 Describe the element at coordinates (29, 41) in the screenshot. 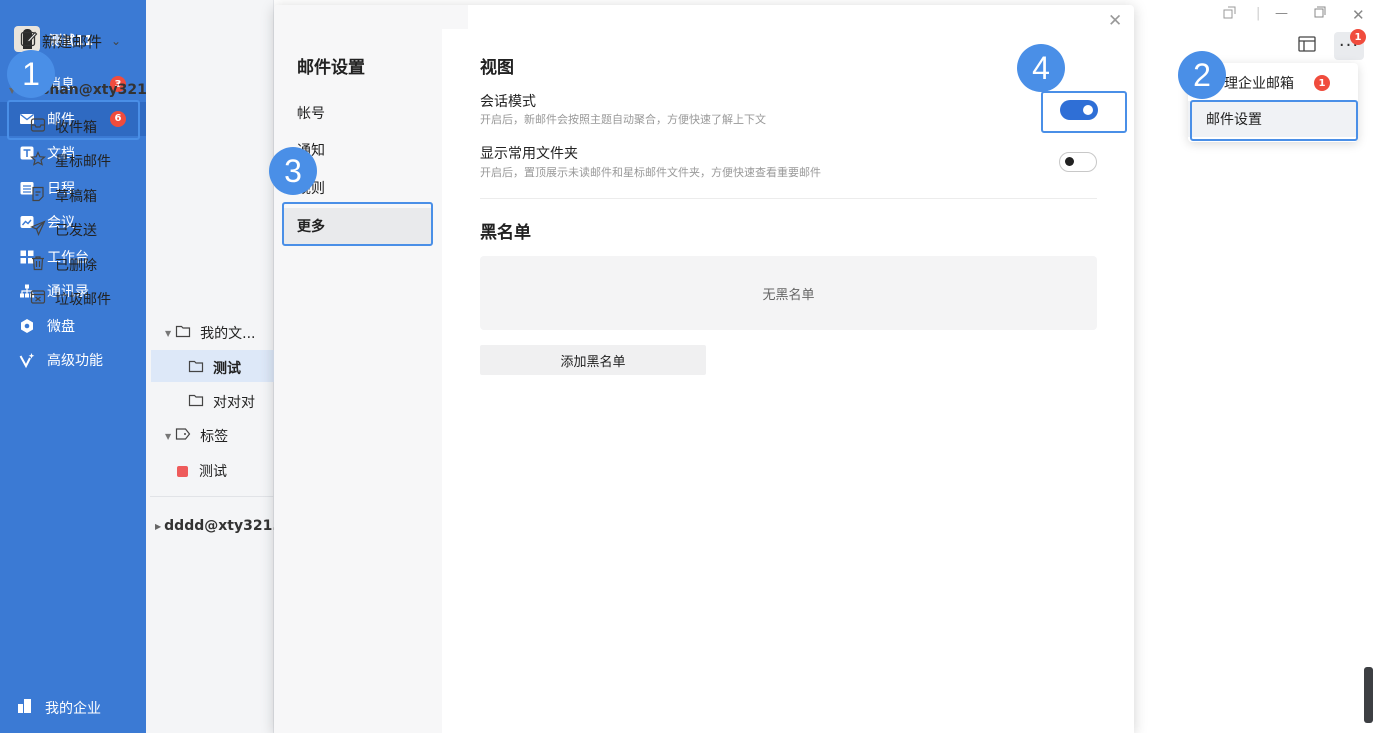

I see `edit-icon` at that location.